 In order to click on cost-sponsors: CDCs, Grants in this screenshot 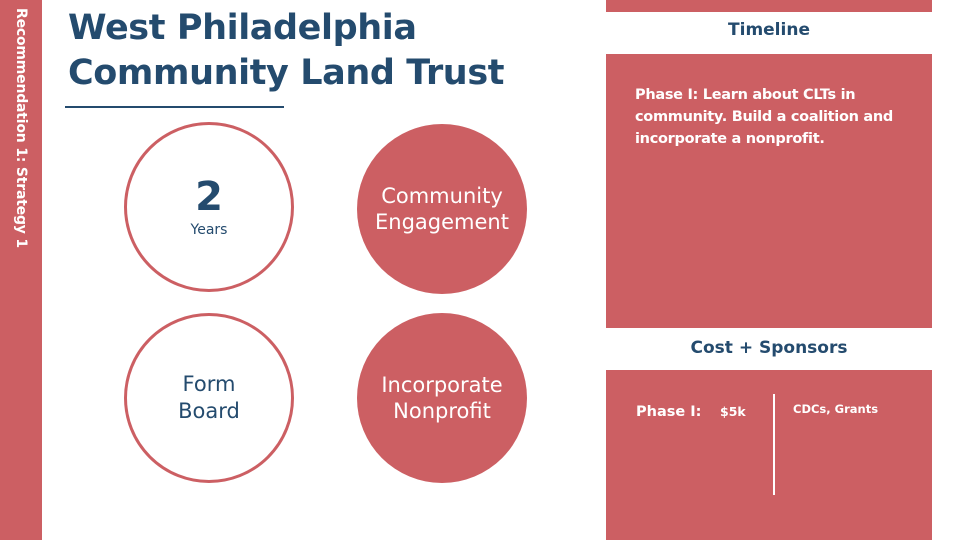, I will do `click(836, 409)`.